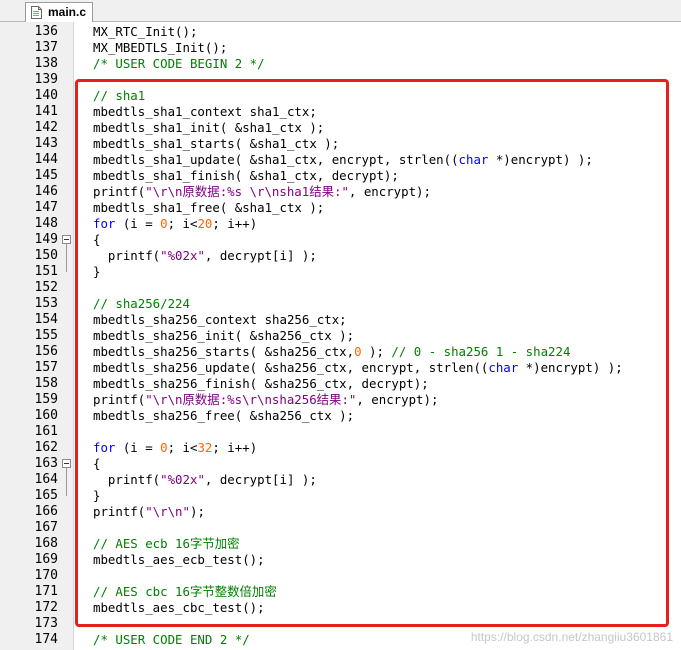 The width and height of the screenshot is (681, 650). I want to click on code-text: mbedtls_sha1_free( &sha1_ctx );, so click(209, 207).